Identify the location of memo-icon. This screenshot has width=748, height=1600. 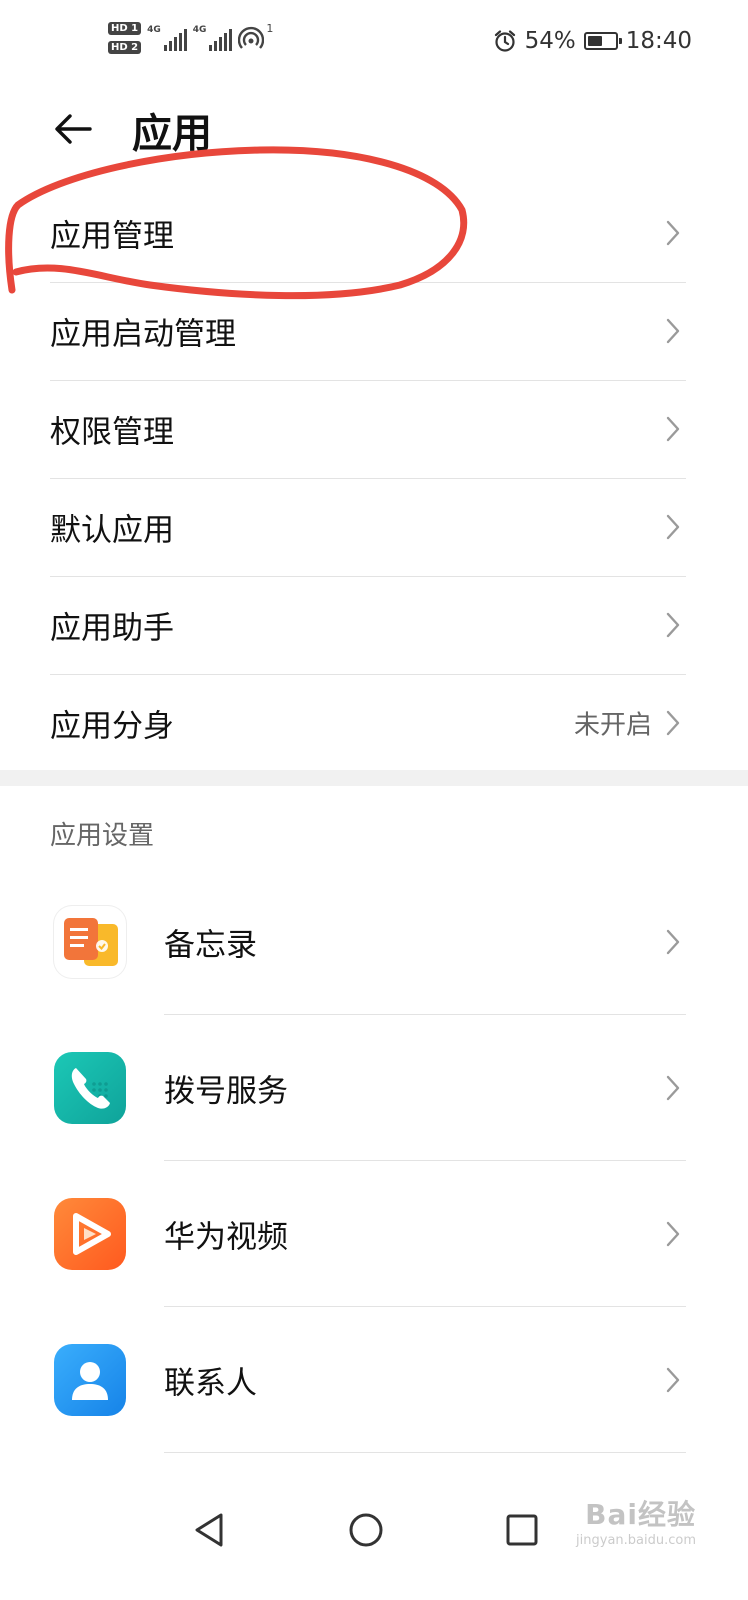
(90, 942).